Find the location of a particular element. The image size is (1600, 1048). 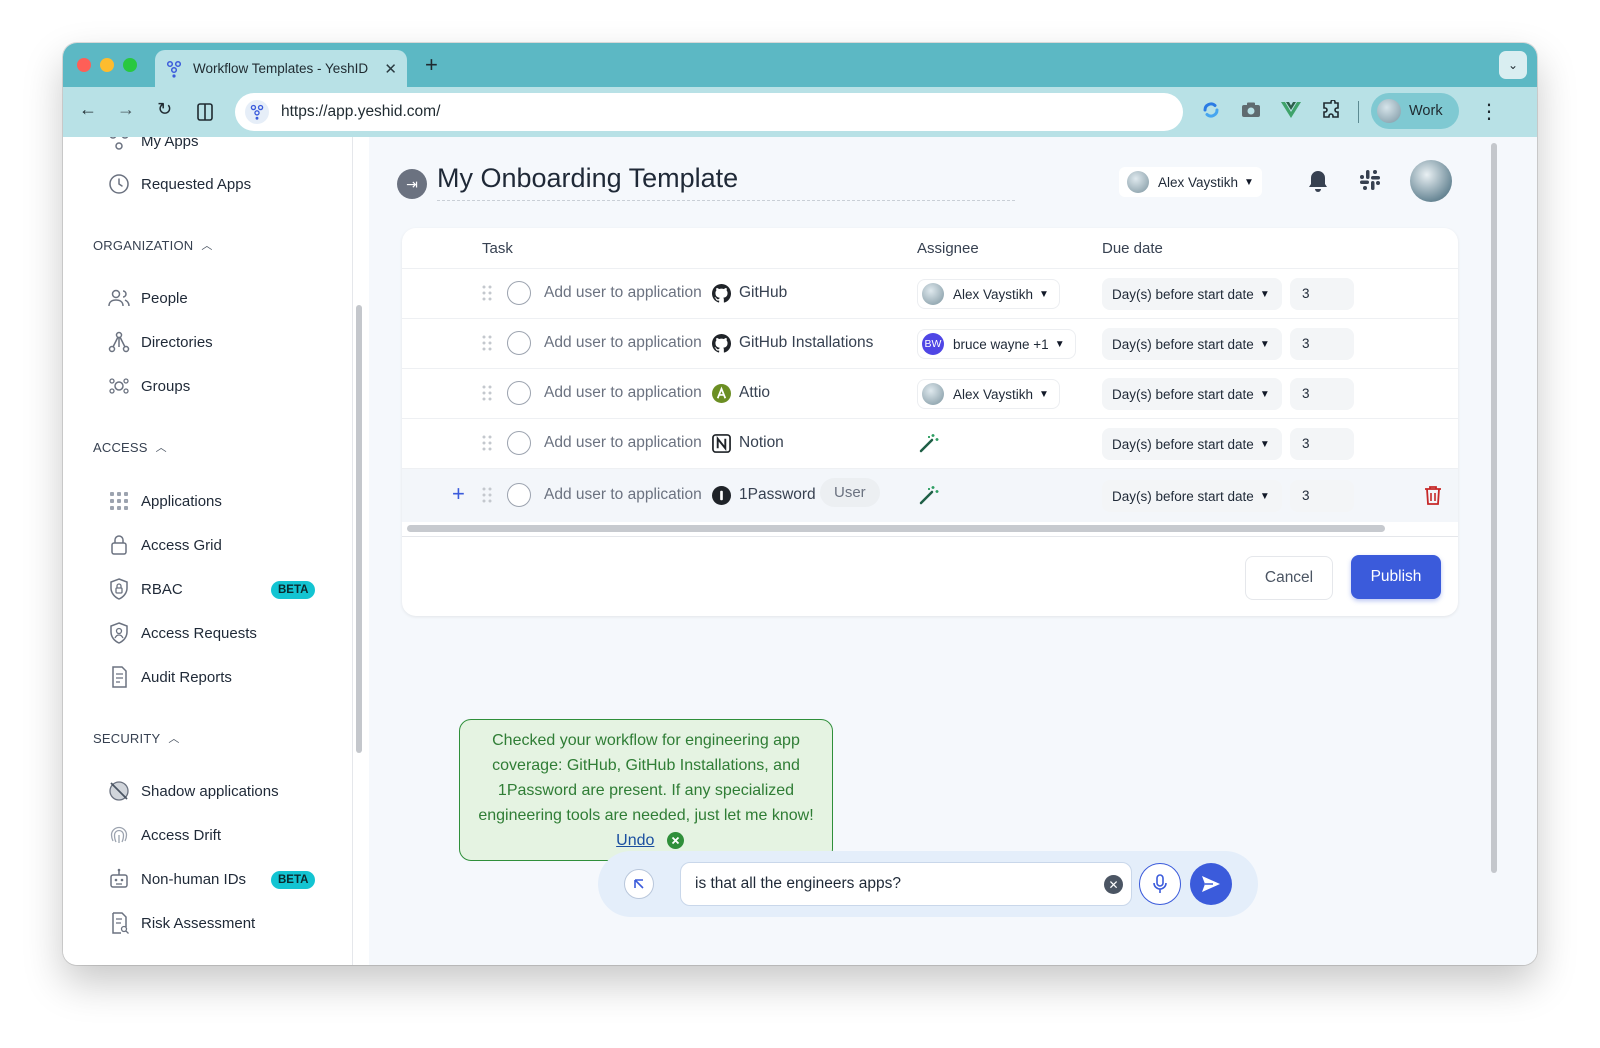

cancel-button: Cancel is located at coordinates (1289, 578).